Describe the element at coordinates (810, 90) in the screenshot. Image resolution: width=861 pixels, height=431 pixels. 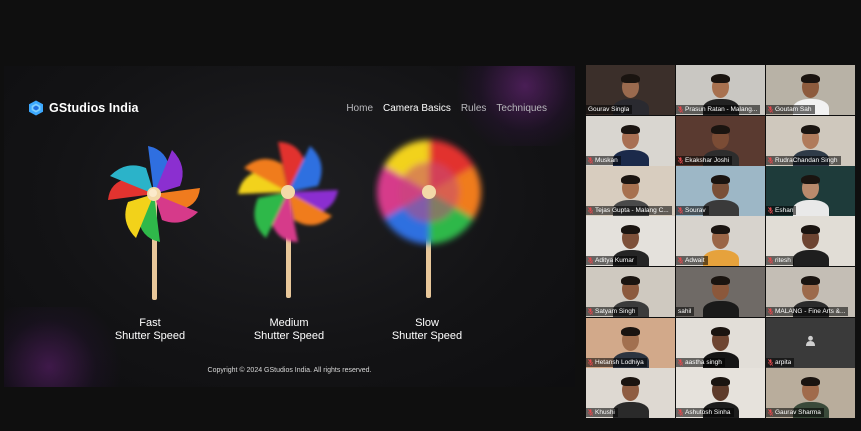
I see `participant-tile: Goutam Sah` at that location.